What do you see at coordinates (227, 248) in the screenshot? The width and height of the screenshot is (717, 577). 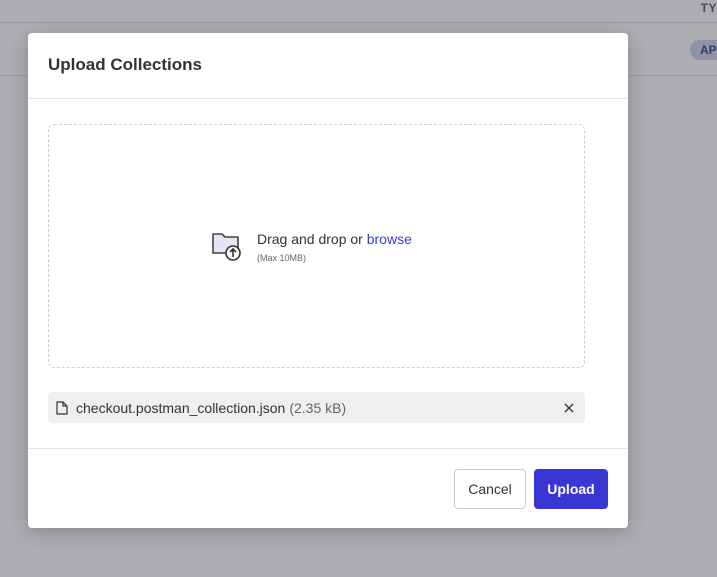 I see `folder-upload-icon` at bounding box center [227, 248].